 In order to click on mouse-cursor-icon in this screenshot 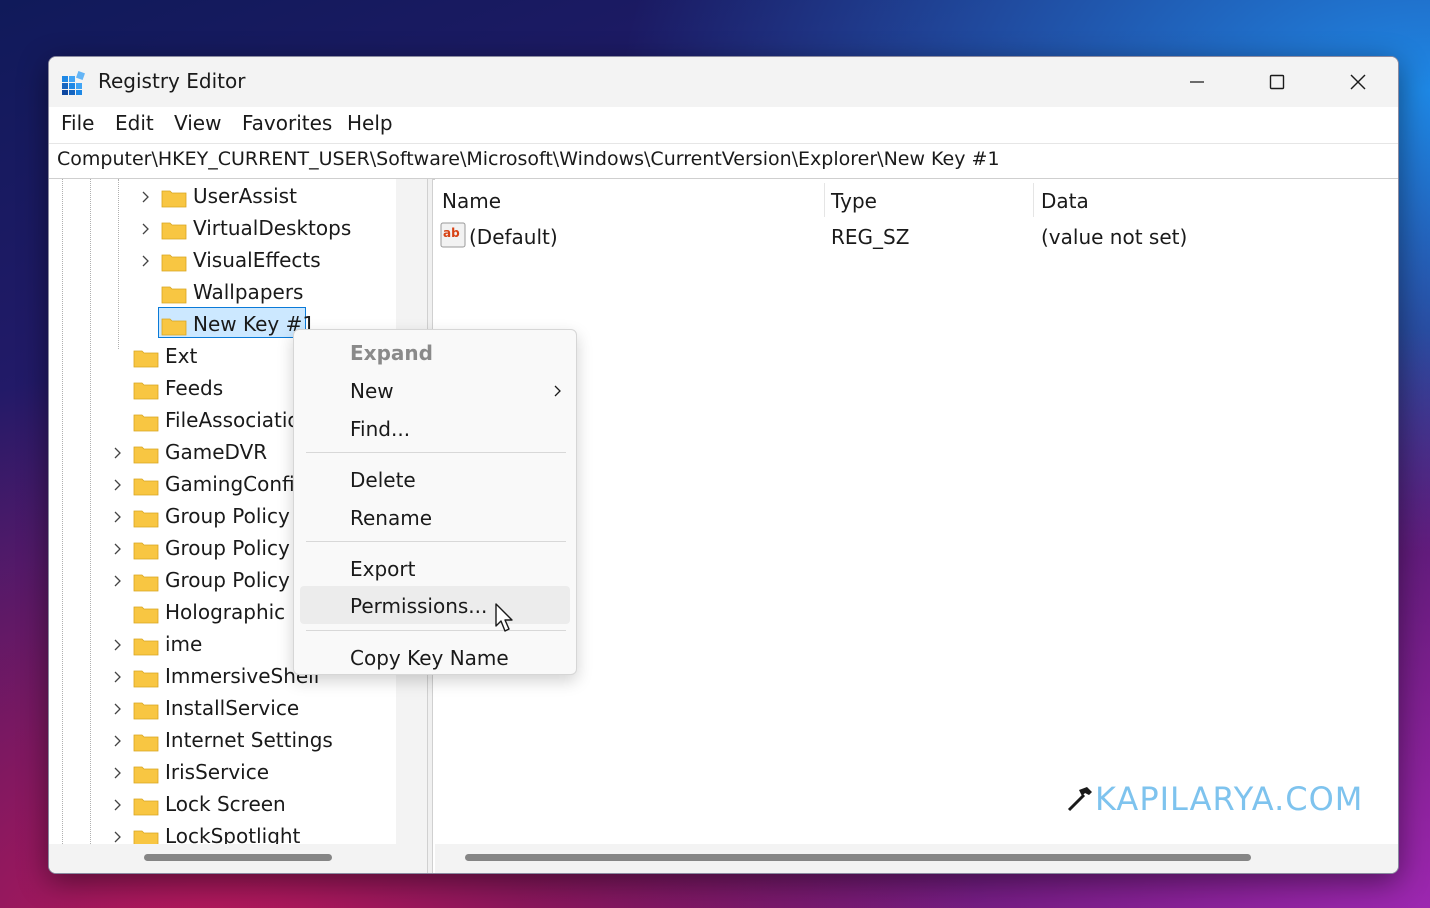, I will do `click(504, 617)`.